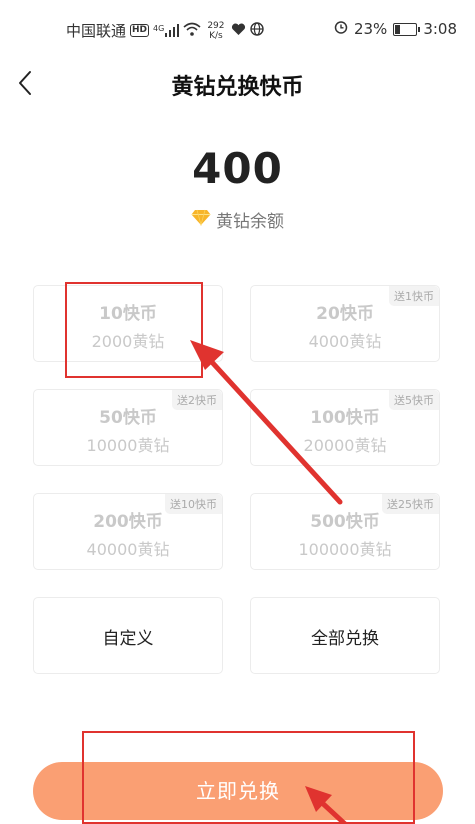 The height and width of the screenshot is (824, 475). I want to click on network-speed: 292 K/s, so click(215, 31).